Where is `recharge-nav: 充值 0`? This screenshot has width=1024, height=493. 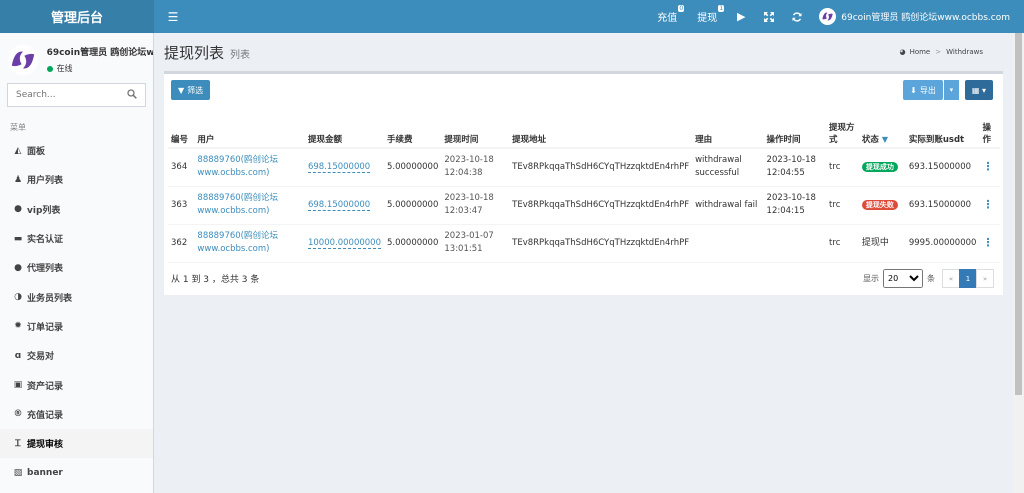 recharge-nav: 充值 0 is located at coordinates (667, 16).